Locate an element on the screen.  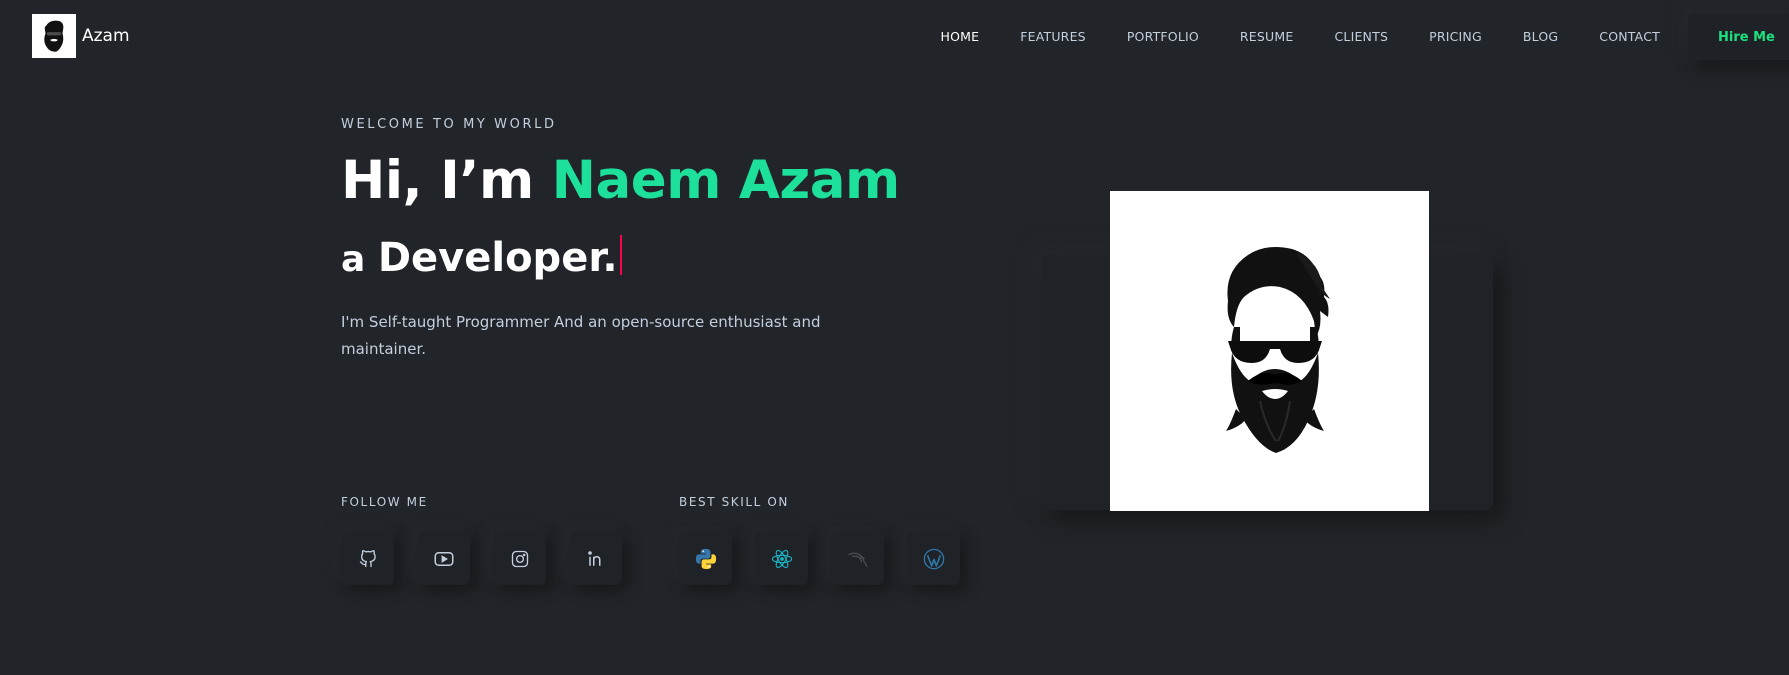
profile-photo is located at coordinates (1269, 351).